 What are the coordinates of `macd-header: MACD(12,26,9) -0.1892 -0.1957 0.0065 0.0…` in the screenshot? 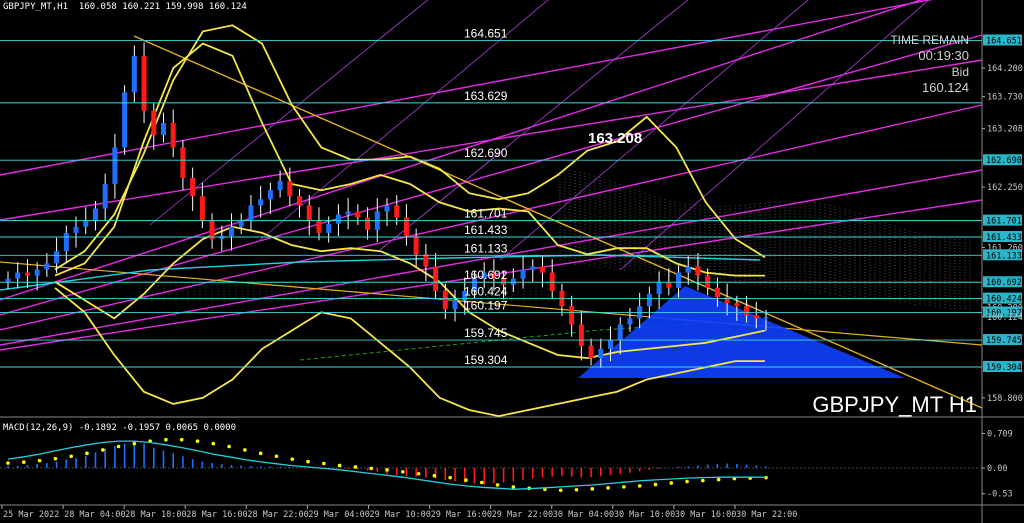 It's located at (119, 428).